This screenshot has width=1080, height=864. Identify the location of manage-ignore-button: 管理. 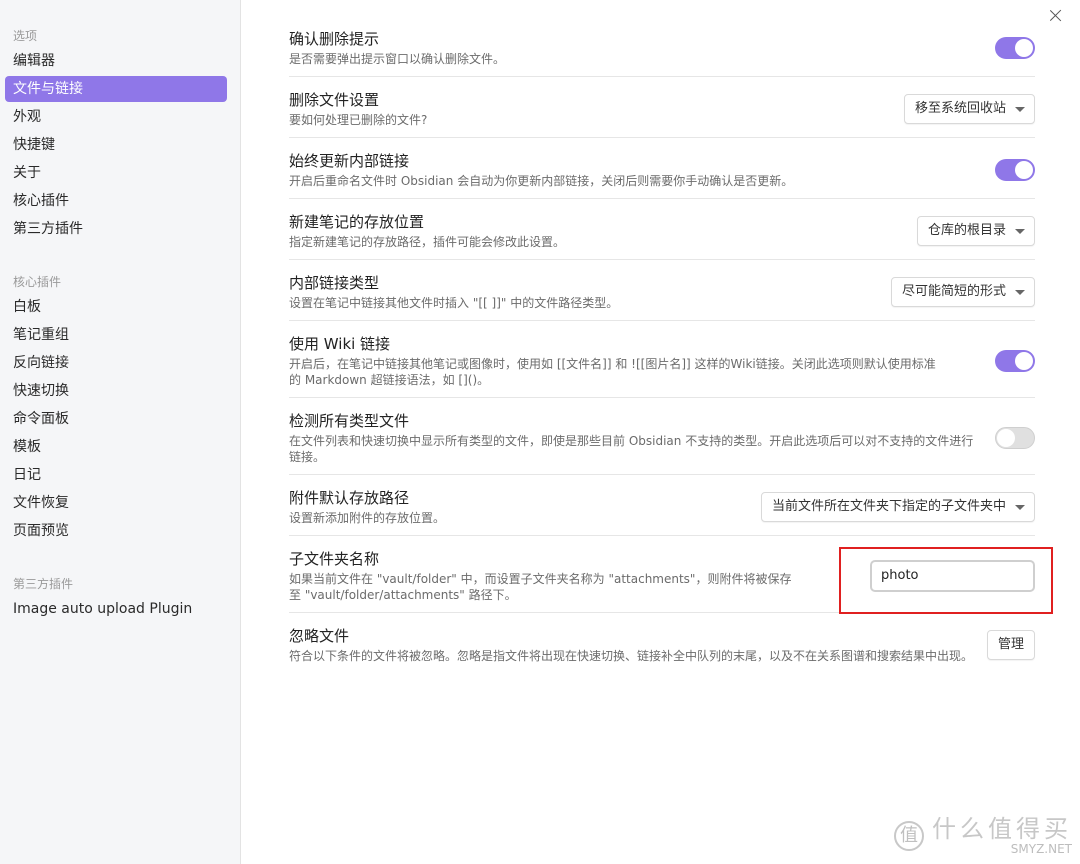
(1010, 644).